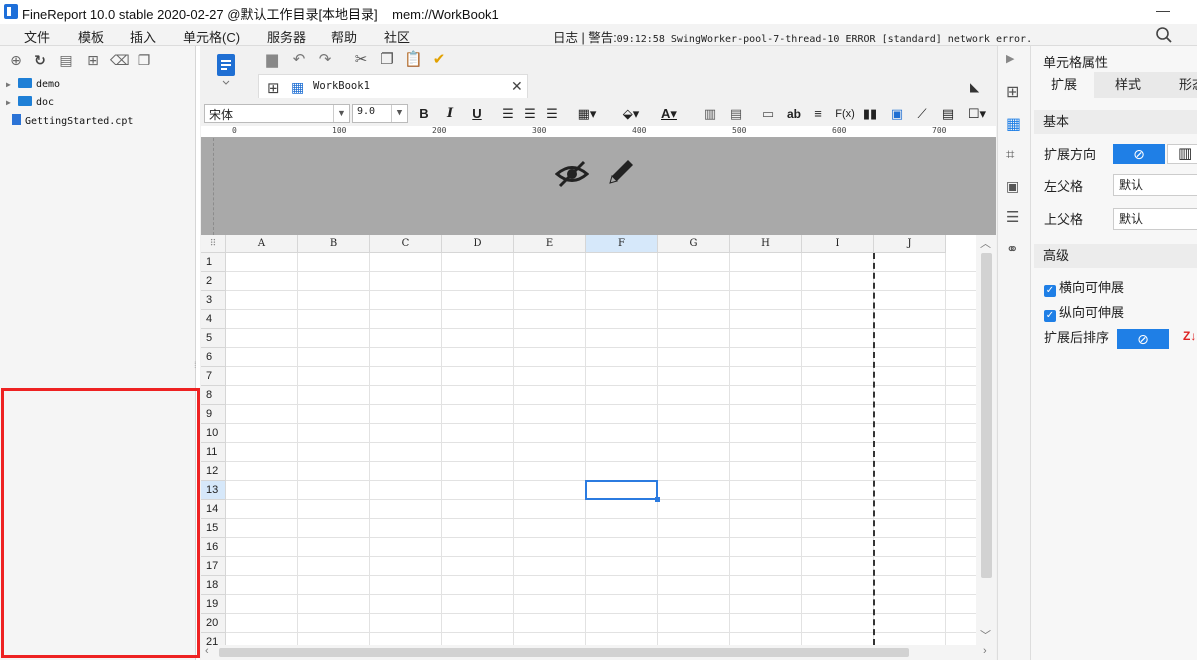 This screenshot has height=660, width=1197. I want to click on menu-community: 社区, so click(397, 36).